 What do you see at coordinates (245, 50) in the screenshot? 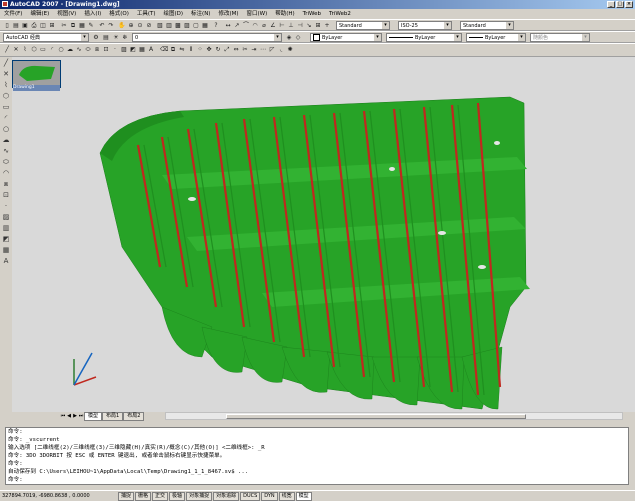
I see `trim-icon: ✂` at bounding box center [245, 50].